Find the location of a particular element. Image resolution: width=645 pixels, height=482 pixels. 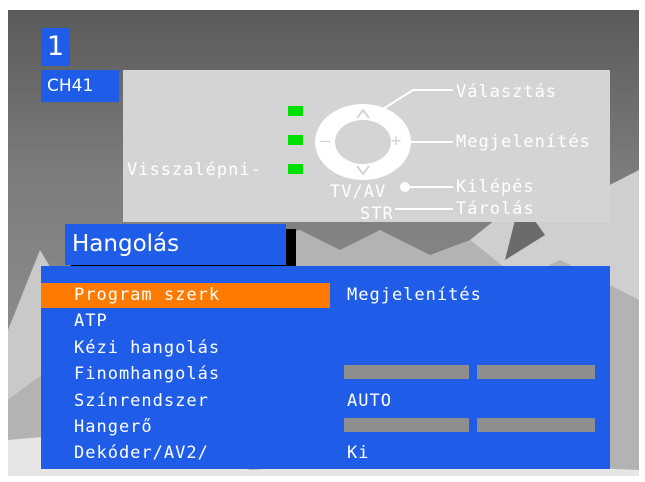

menu-title: Hangolás is located at coordinates (175, 244).